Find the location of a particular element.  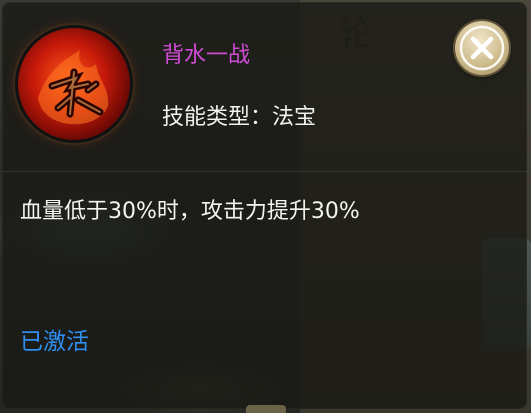

skill-description: 血量低于30%时，攻击力提升30% is located at coordinates (190, 211).